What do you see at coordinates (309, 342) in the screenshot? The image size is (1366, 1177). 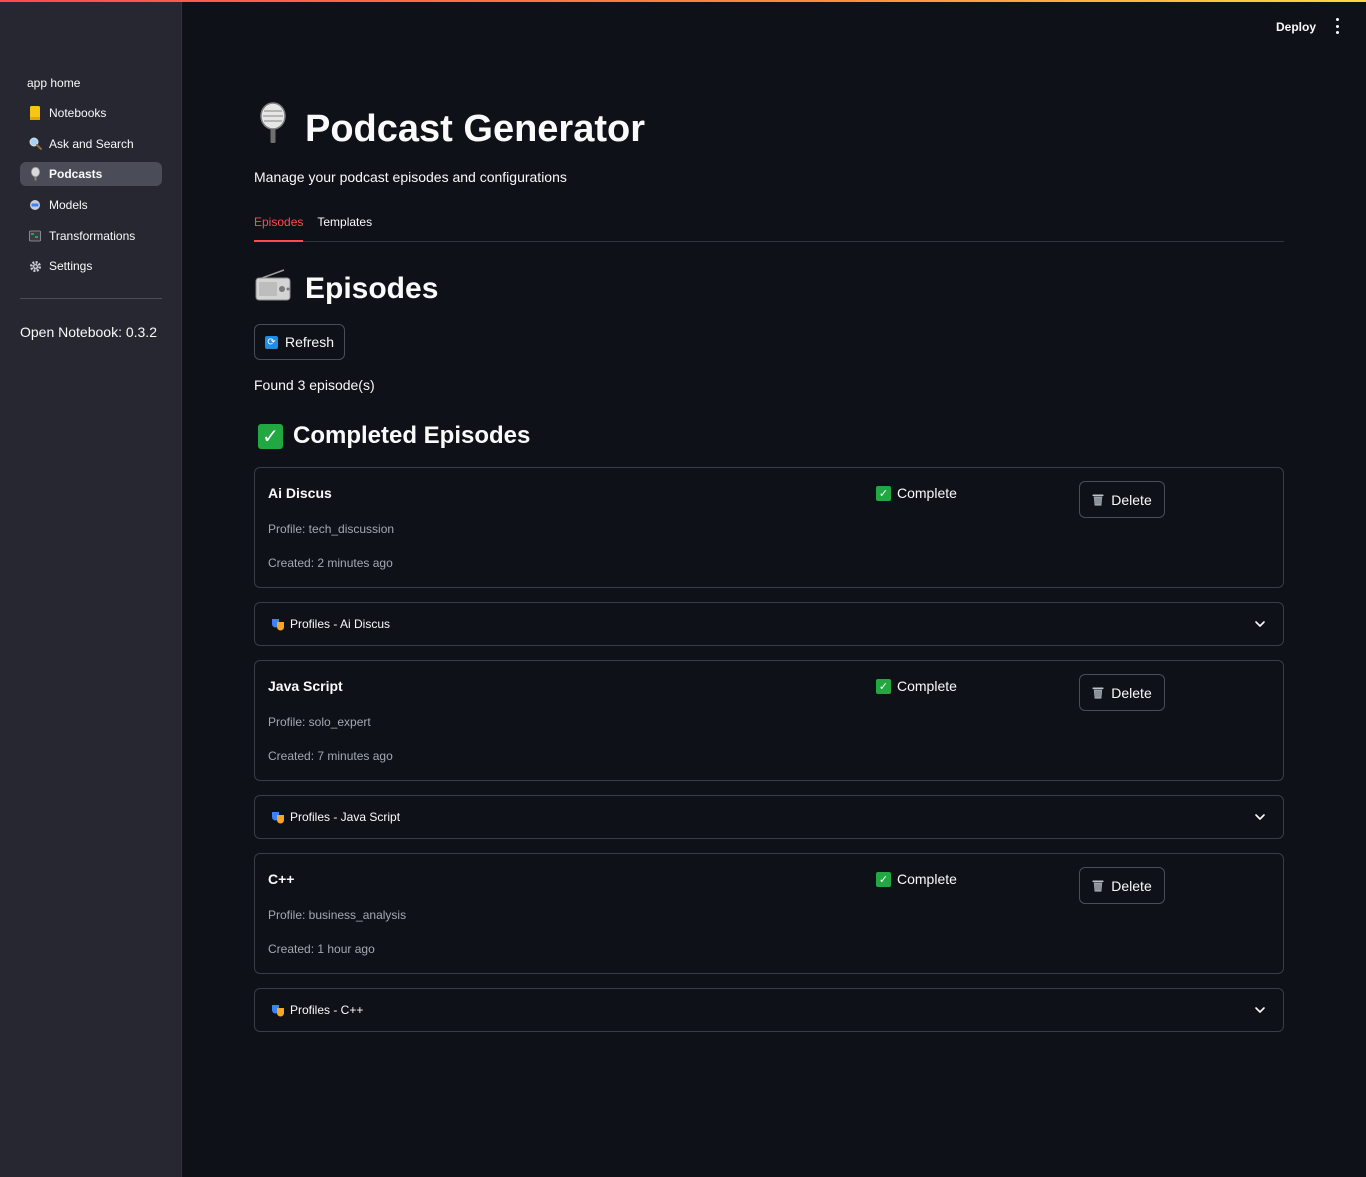 I see `refresh-button-label: Refresh` at bounding box center [309, 342].